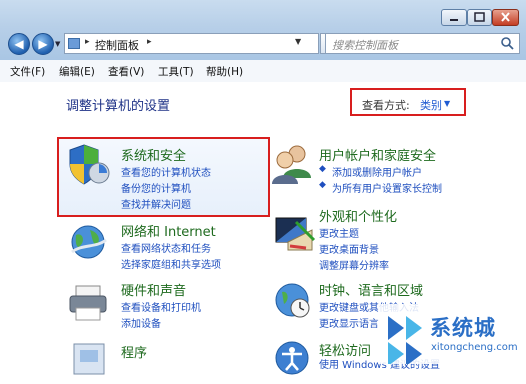 This screenshot has height=384, width=526. I want to click on maximize-button, so click(479, 17).